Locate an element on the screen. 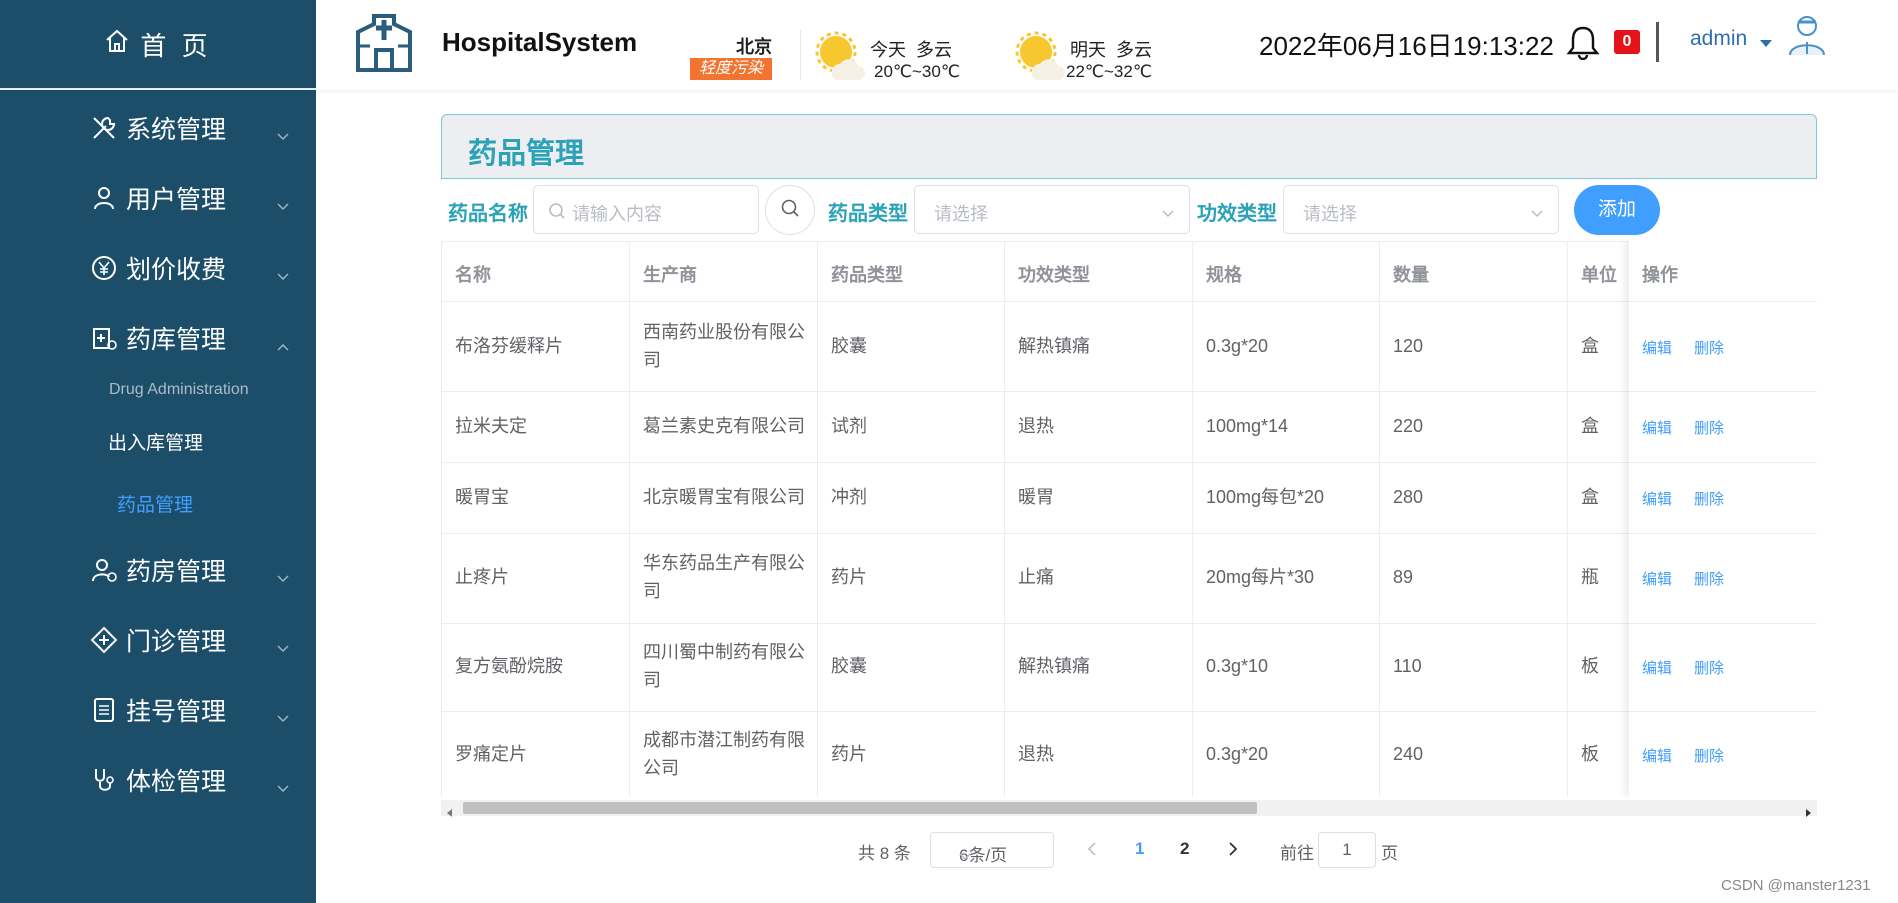 The image size is (1898, 903). cell-maker-cont: 公司 is located at coordinates (661, 768).